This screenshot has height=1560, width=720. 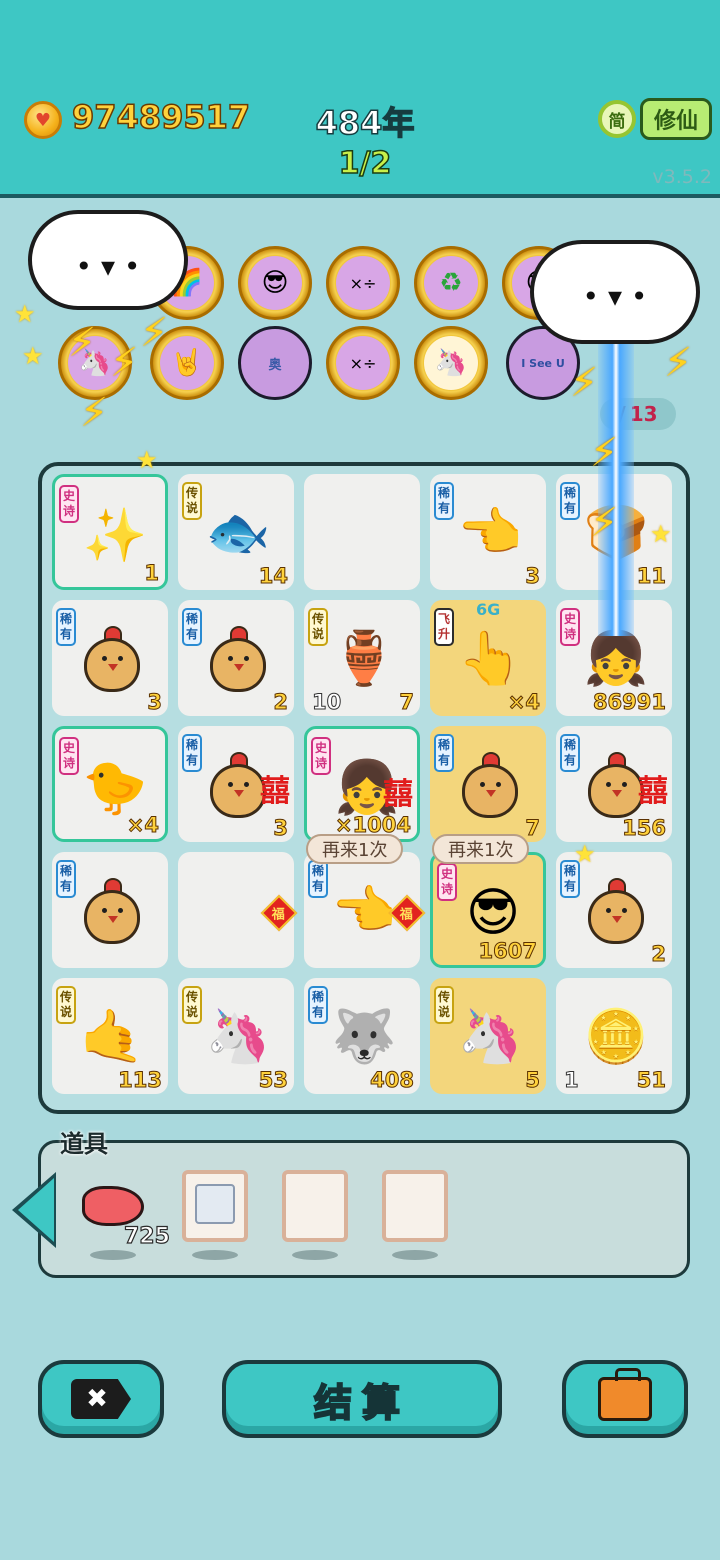 What do you see at coordinates (238, 910) in the screenshot?
I see `board-cell: 福` at bounding box center [238, 910].